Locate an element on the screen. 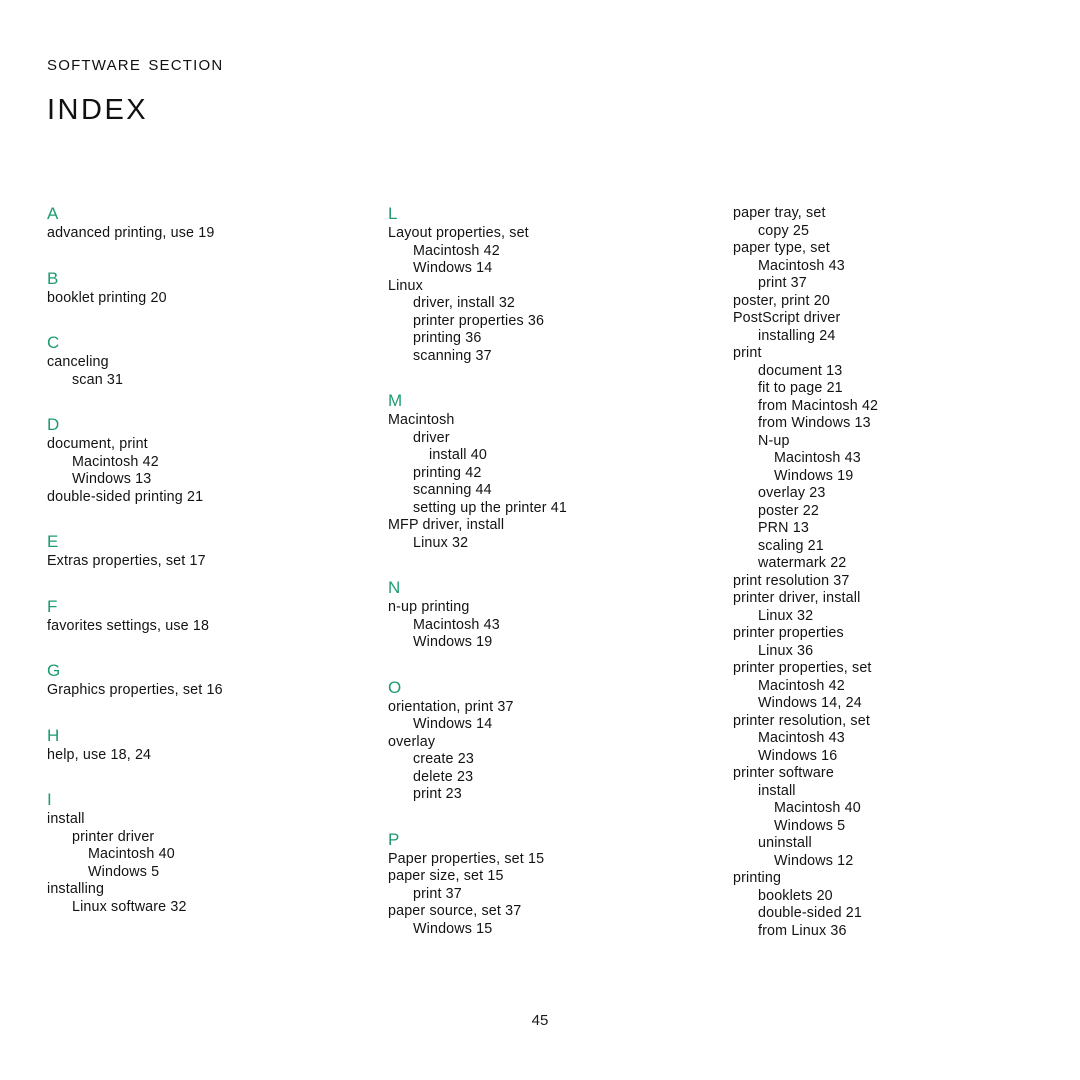 The width and height of the screenshot is (1080, 1080). letter-heading-l: L is located at coordinates (393, 213).